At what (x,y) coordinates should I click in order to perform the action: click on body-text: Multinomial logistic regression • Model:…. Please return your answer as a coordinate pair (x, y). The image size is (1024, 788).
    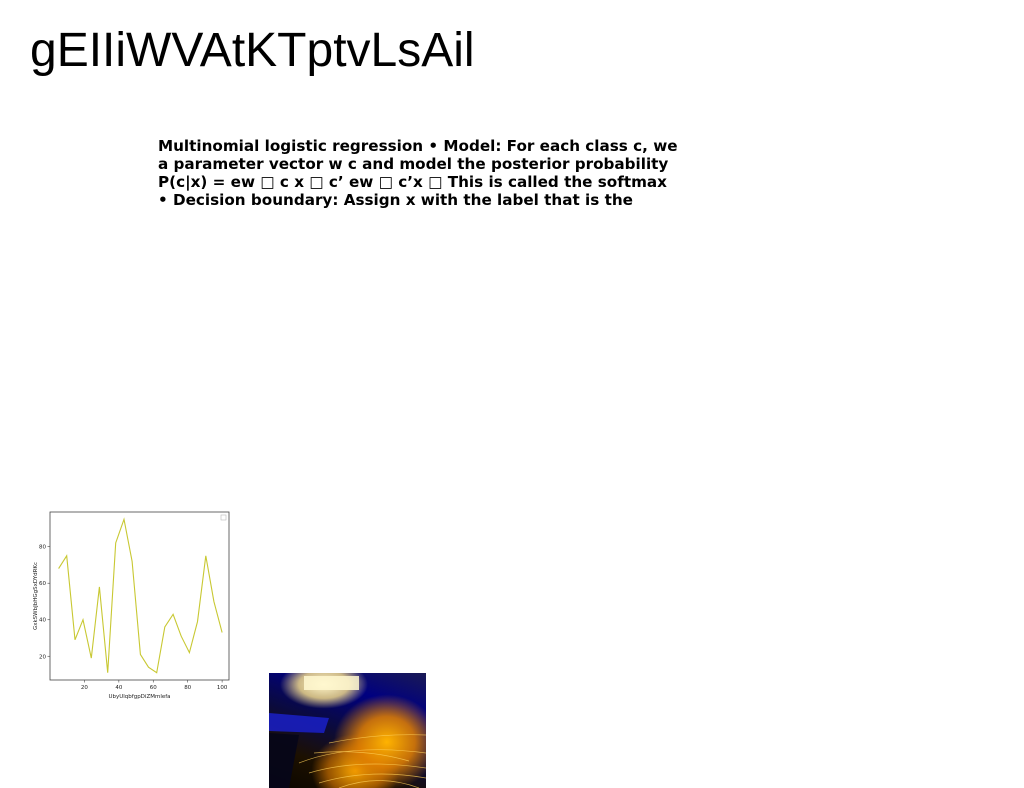
    Looking at the image, I should click on (438, 173).